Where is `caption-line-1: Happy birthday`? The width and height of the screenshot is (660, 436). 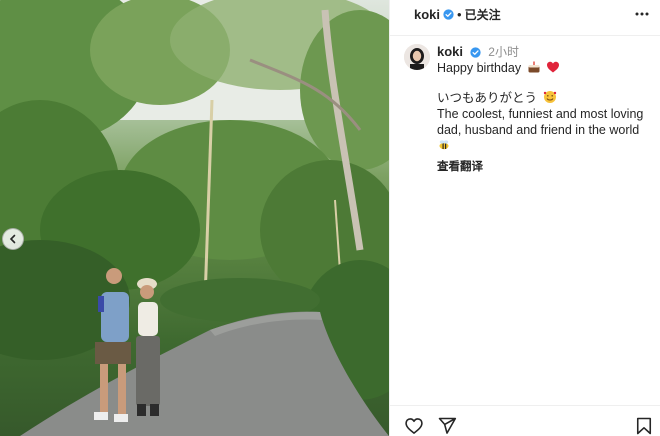 caption-line-1: Happy birthday is located at coordinates (544, 68).